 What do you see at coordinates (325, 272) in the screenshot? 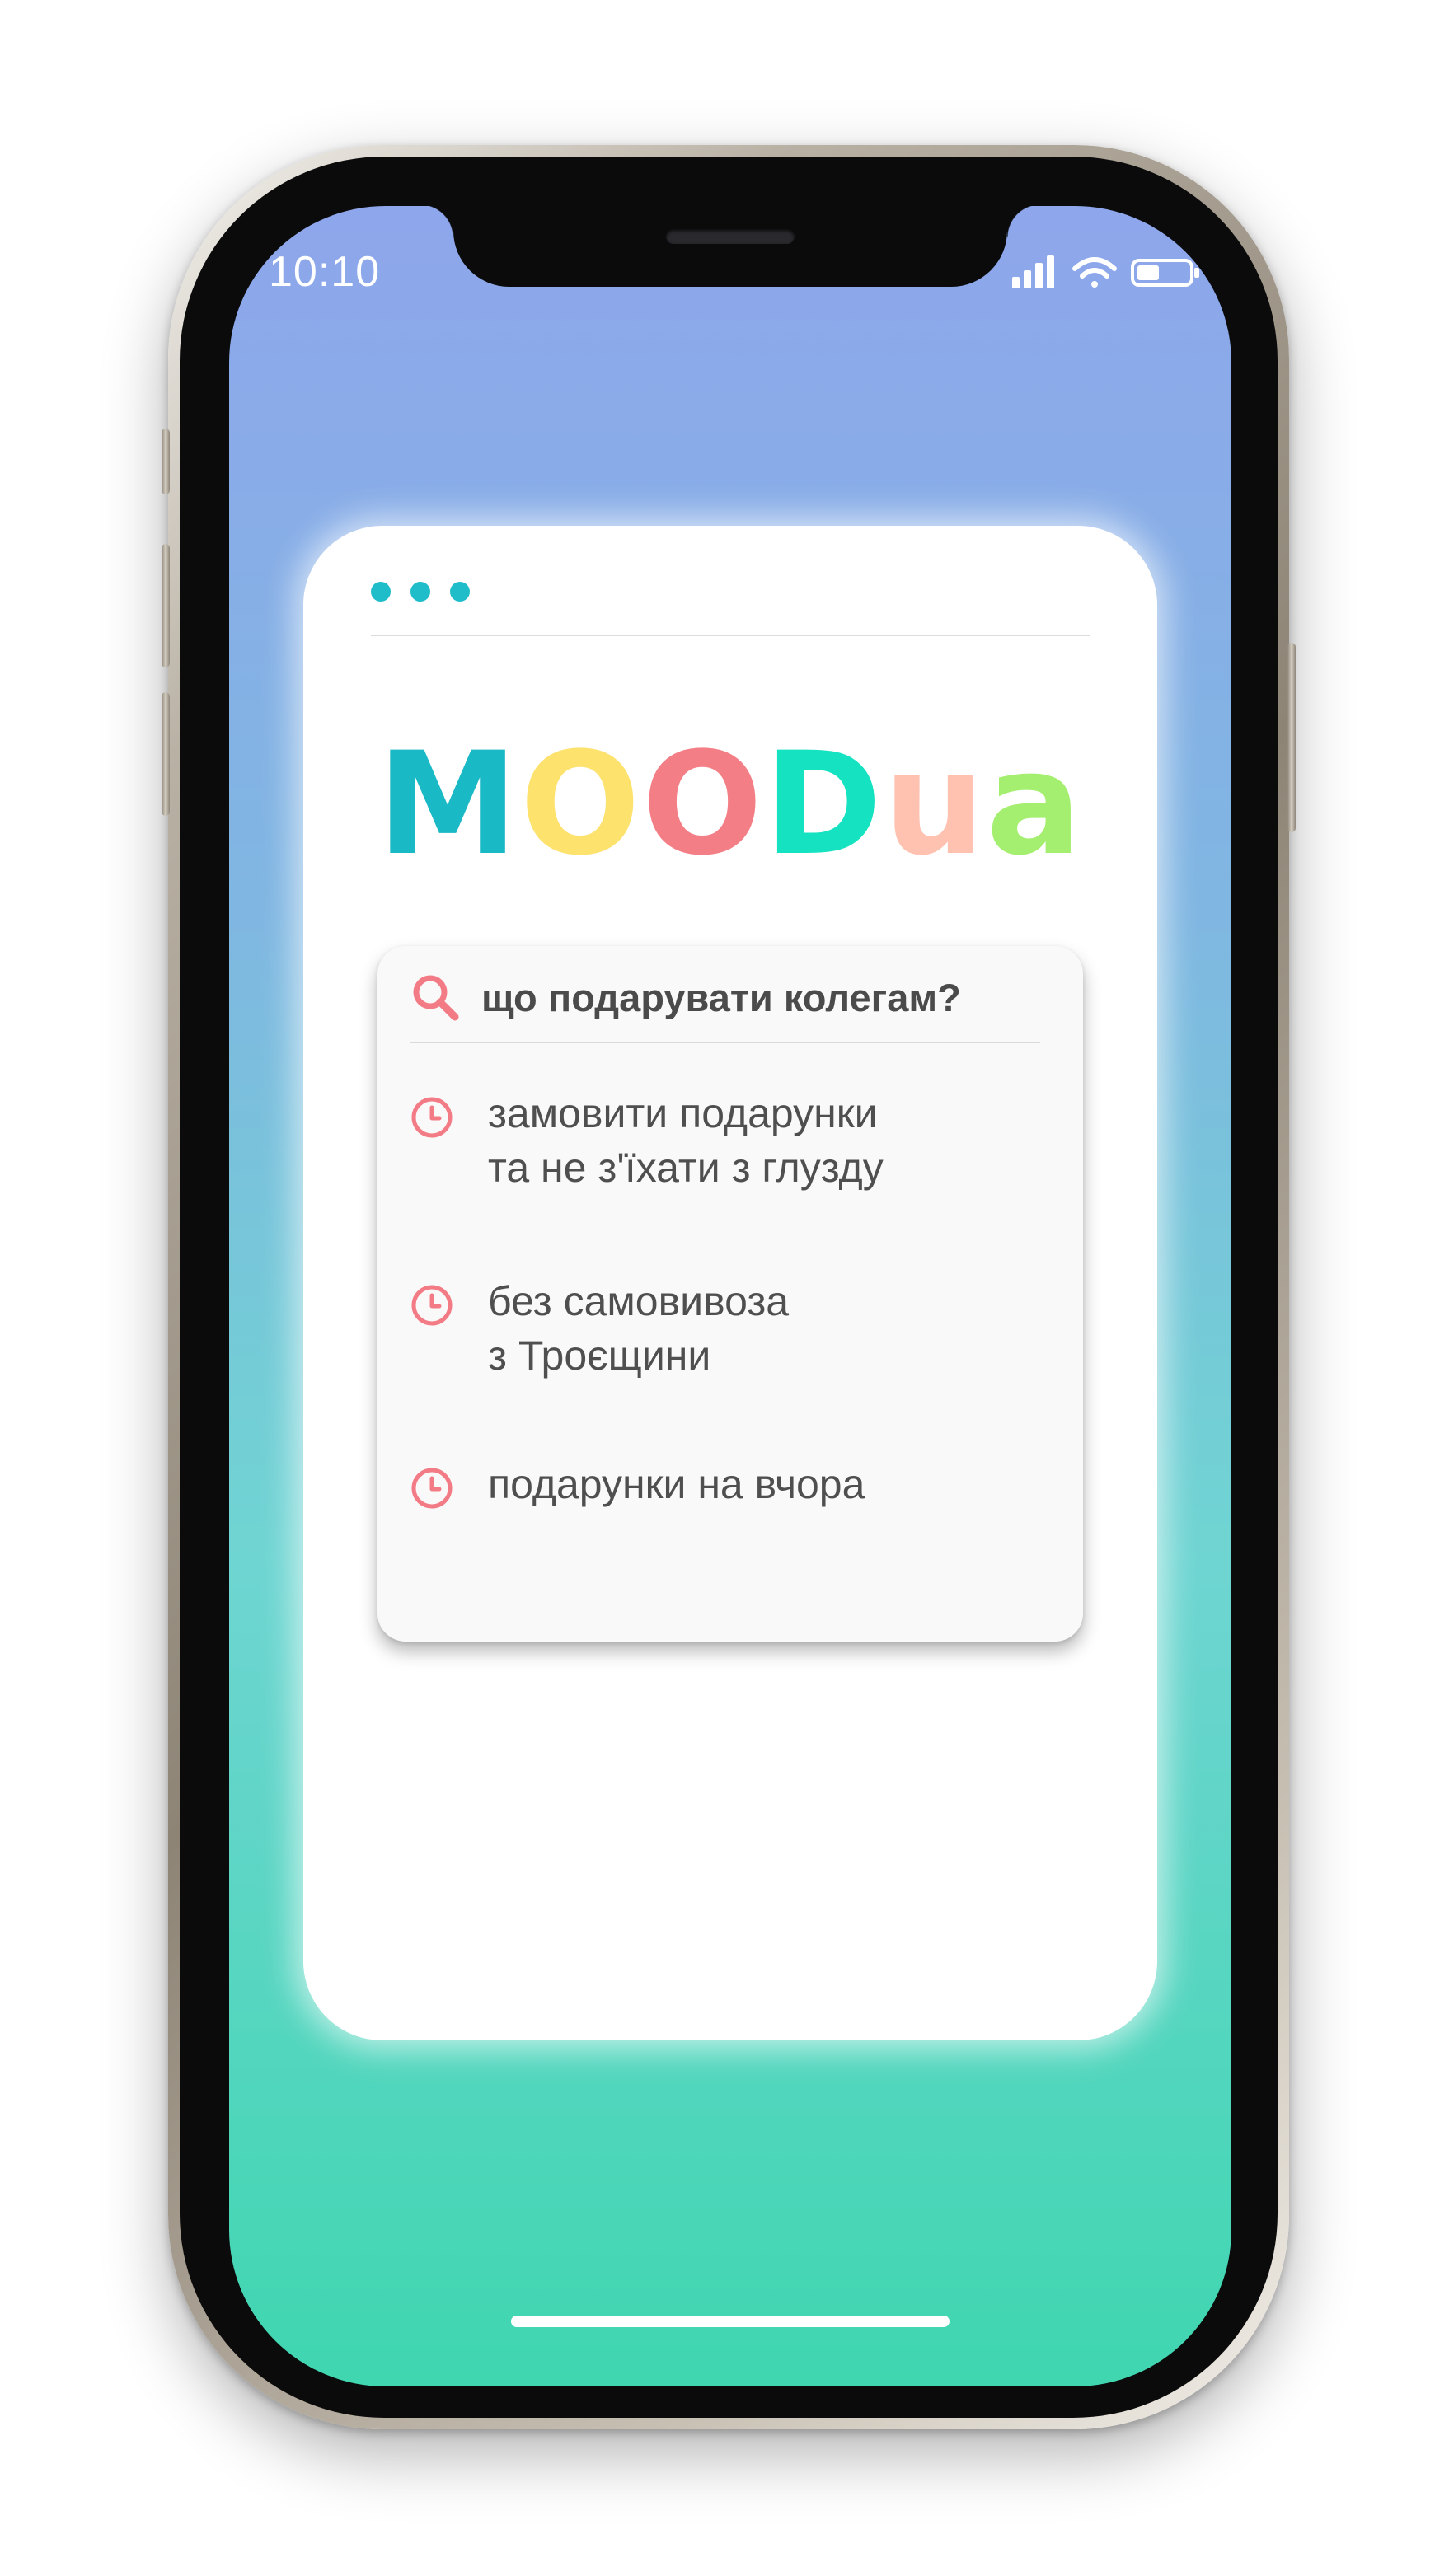
I see `status-time: 10:10` at bounding box center [325, 272].